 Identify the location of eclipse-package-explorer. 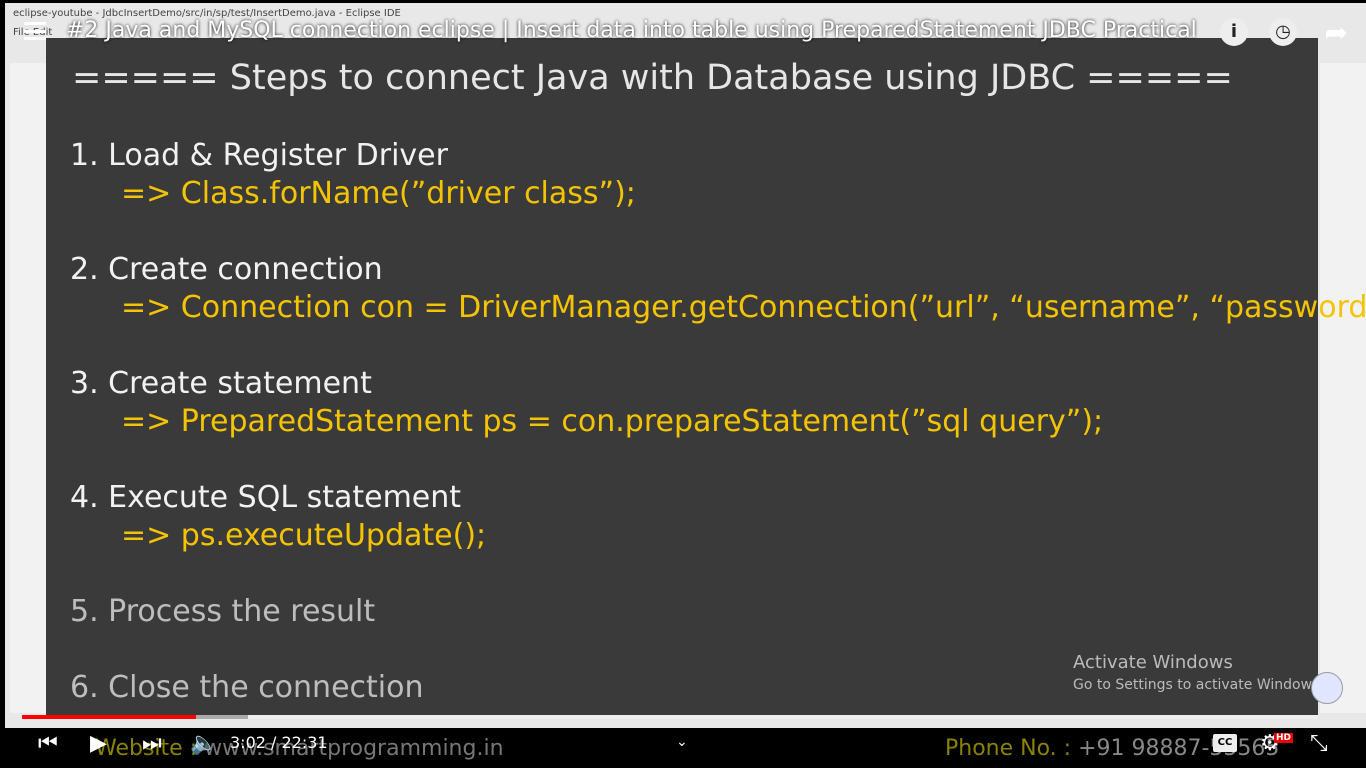
(30, 388).